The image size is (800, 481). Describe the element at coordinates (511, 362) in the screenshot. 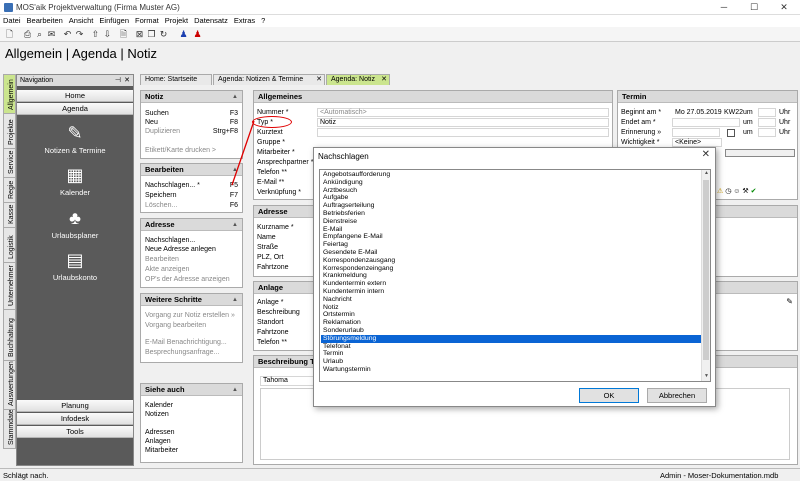

I see `list-item: Urlaub` at that location.